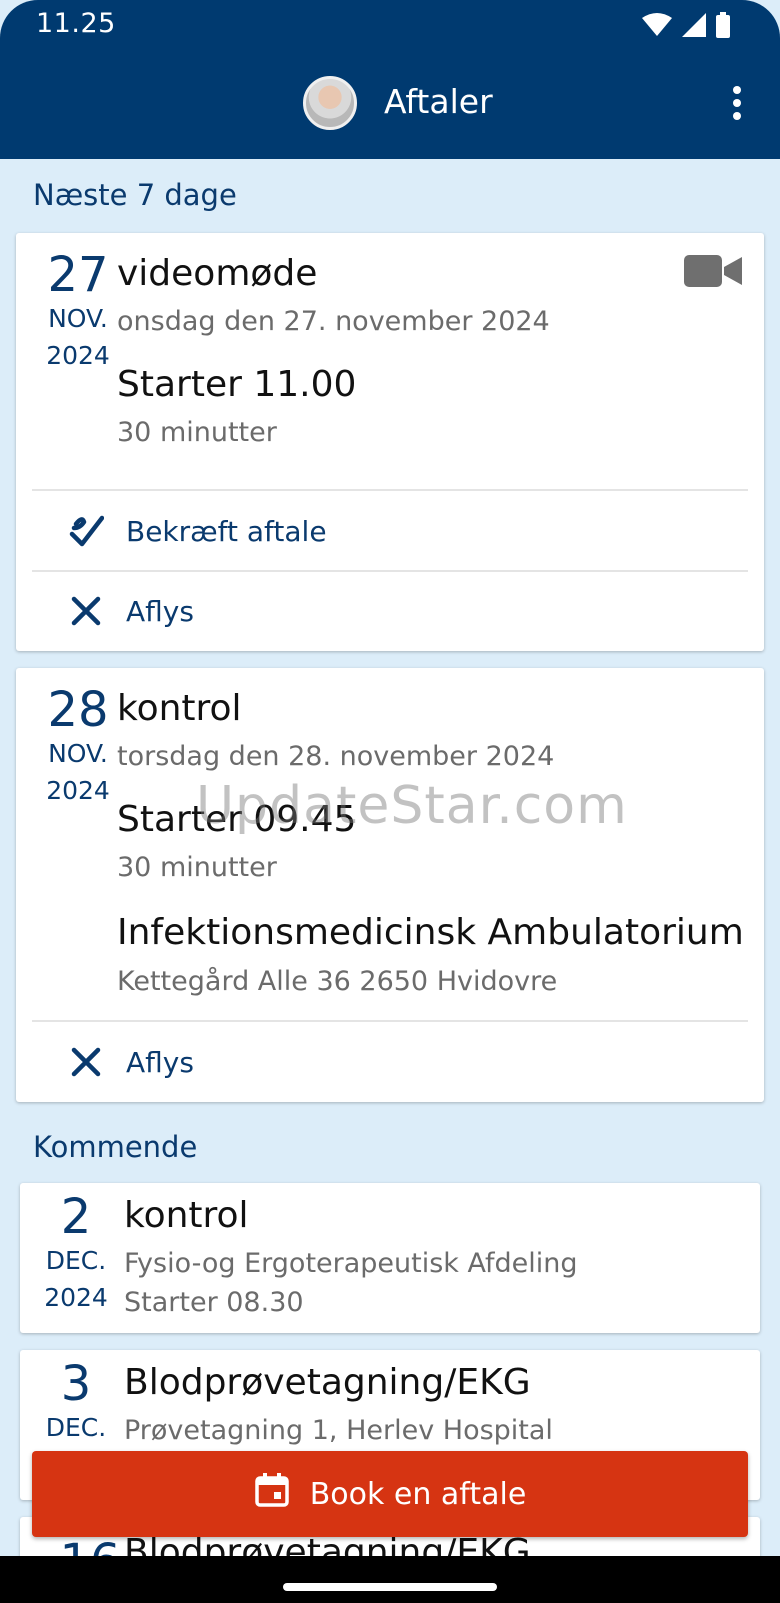  Describe the element at coordinates (438, 101) in the screenshot. I see `page-title: Aftaler` at that location.